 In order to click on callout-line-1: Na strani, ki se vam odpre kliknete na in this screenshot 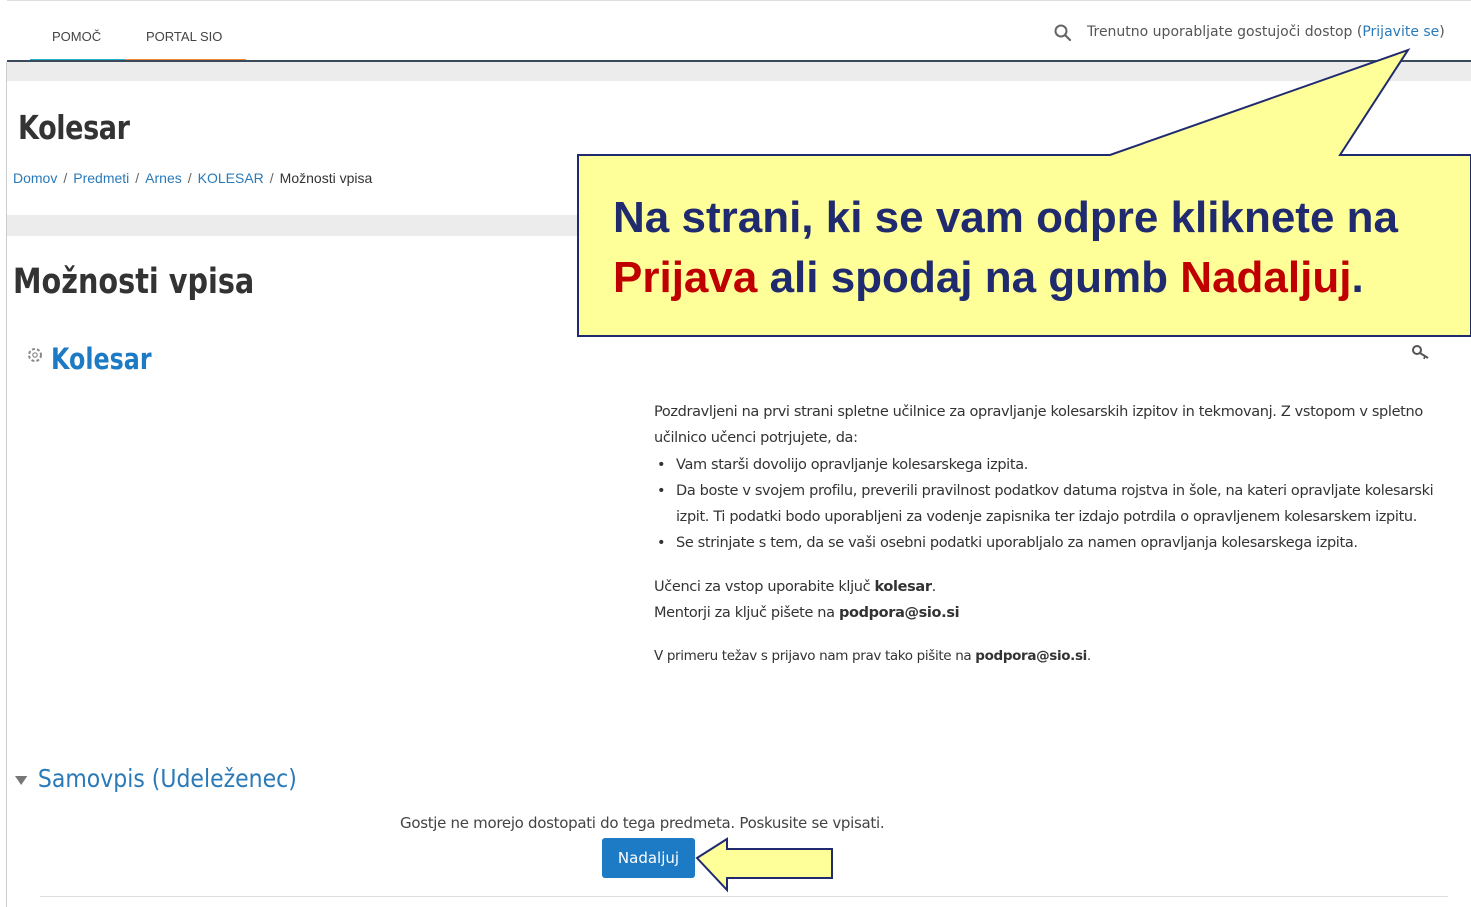, I will do `click(1005, 217)`.